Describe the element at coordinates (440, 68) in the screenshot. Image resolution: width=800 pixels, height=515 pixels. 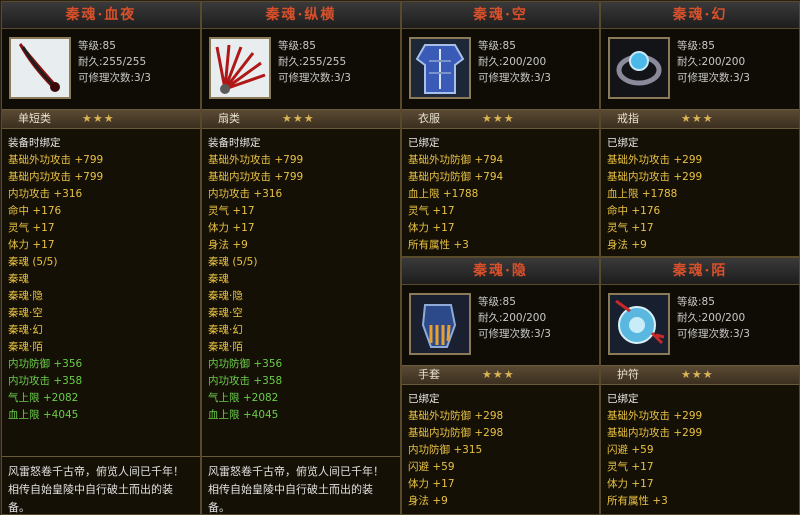
I see `armor-icon` at that location.